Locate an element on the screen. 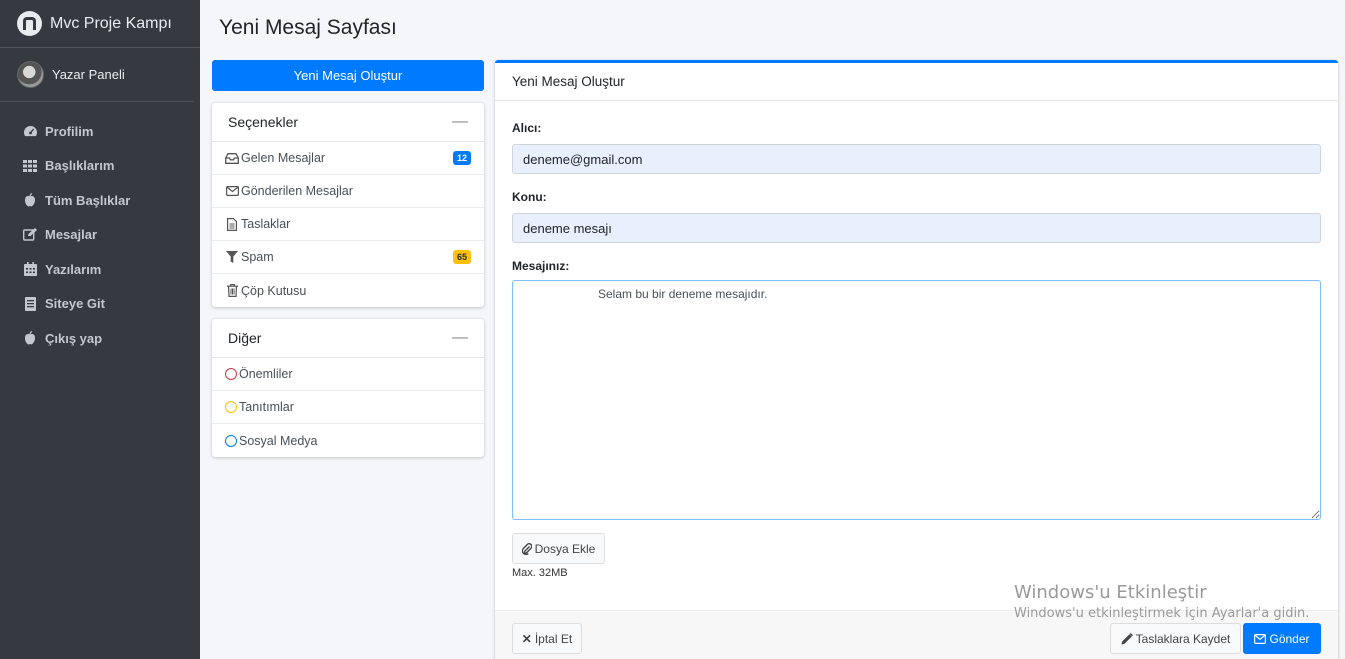 This screenshot has width=1345, height=659. inbox-icon is located at coordinates (232, 158).